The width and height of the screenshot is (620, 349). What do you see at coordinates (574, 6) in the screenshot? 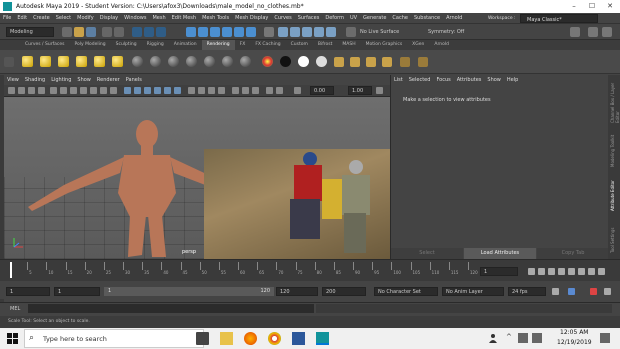
I see `minimize-icon: –` at bounding box center [574, 6].